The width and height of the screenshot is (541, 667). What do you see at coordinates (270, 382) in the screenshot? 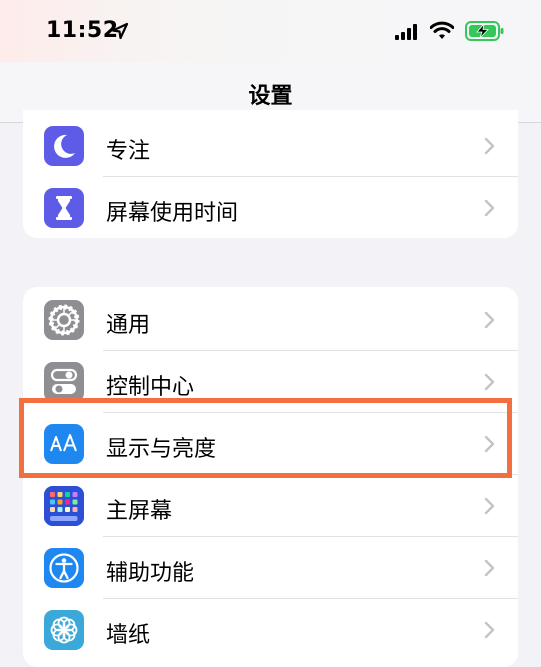
I see `settings-row-control-center: 控制中心` at bounding box center [270, 382].